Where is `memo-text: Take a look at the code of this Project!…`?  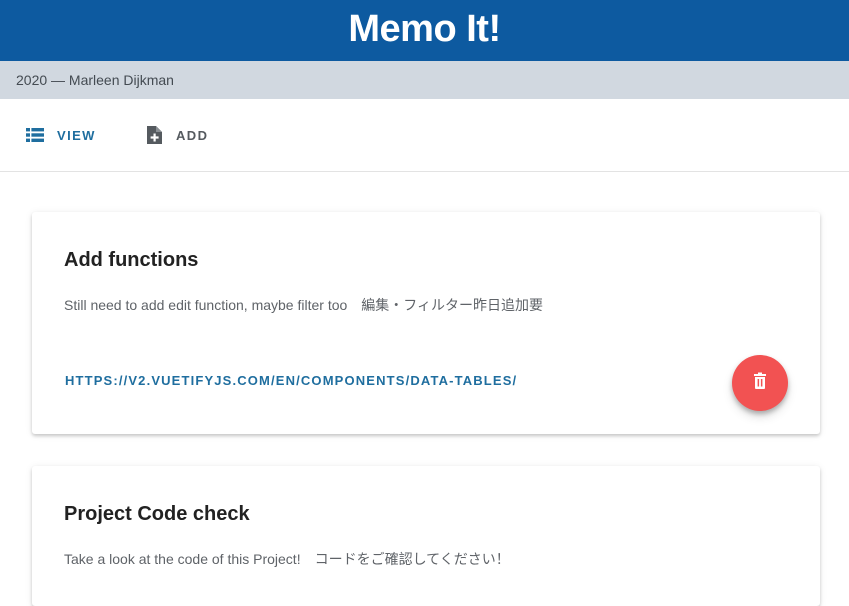 memo-text: Take a look at the code of this Project!… is located at coordinates (287, 559).